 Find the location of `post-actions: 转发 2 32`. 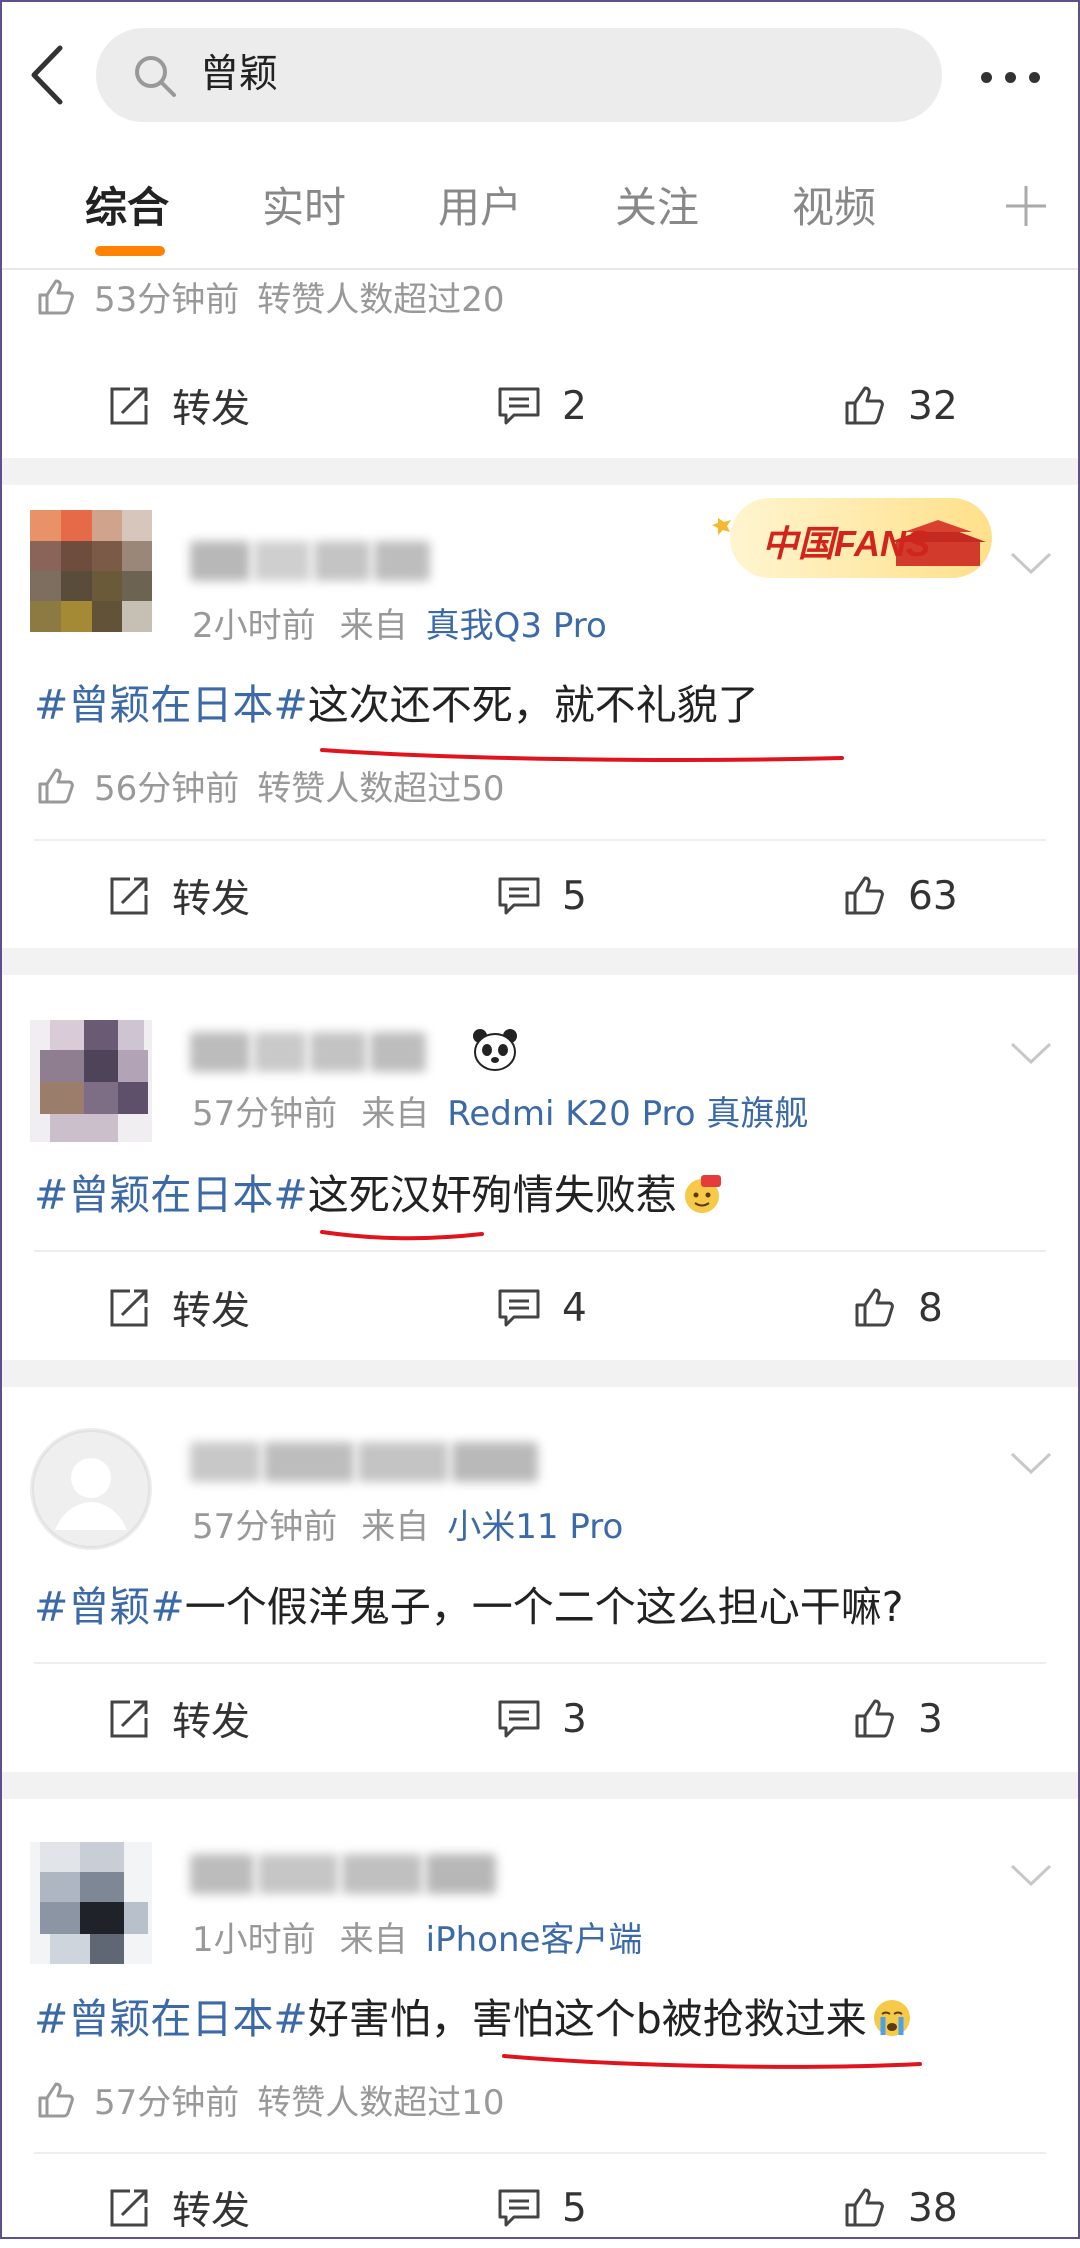

post-actions: 转发 2 32 is located at coordinates (540, 406).